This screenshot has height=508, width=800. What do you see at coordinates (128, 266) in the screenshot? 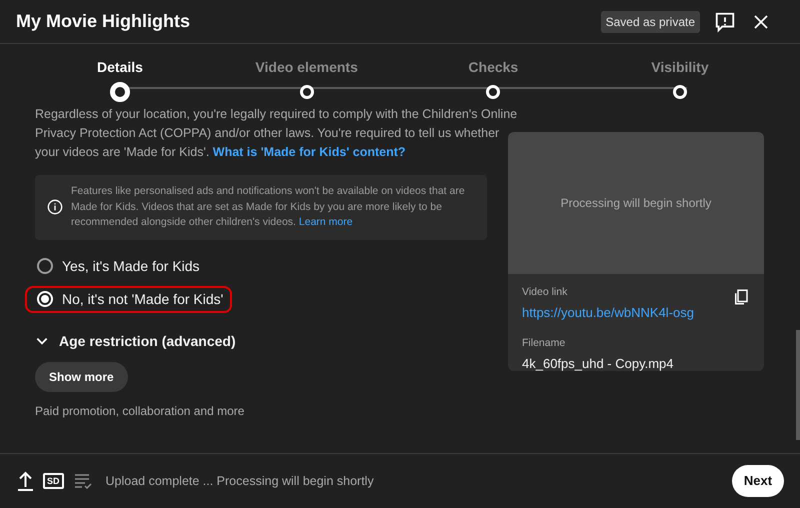
I see `radio-option: Yes, it's Made for Kids` at bounding box center [128, 266].